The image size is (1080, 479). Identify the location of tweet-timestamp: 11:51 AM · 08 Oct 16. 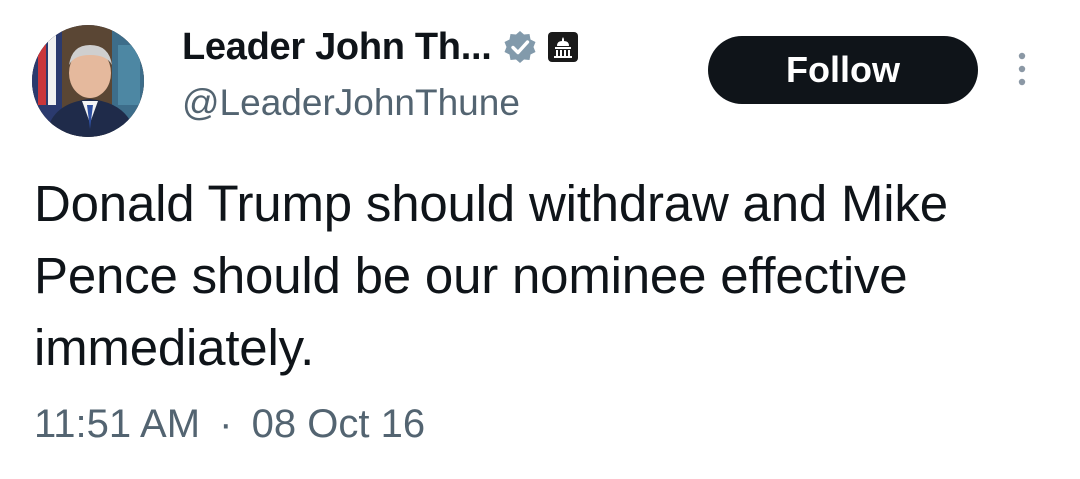
(229, 424).